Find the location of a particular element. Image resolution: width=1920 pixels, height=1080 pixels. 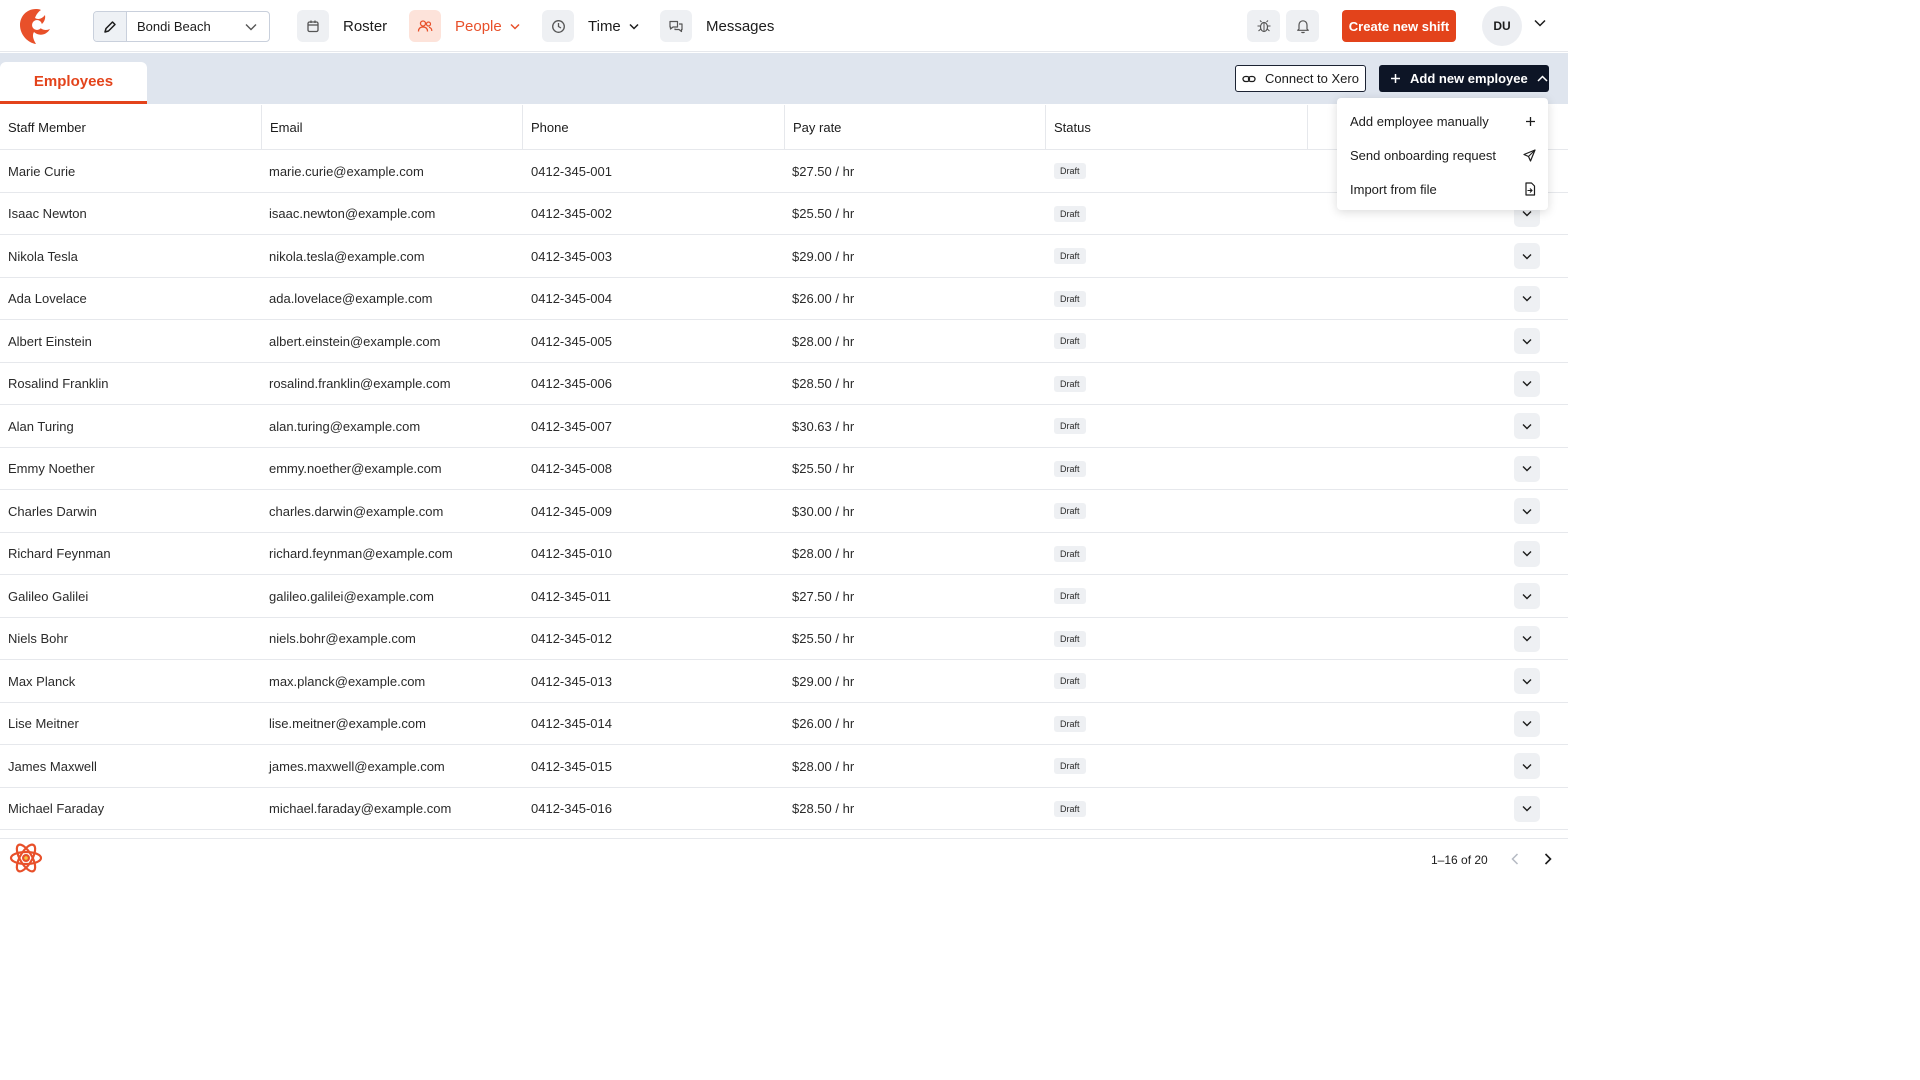

file-import-icon is located at coordinates (1530, 189).